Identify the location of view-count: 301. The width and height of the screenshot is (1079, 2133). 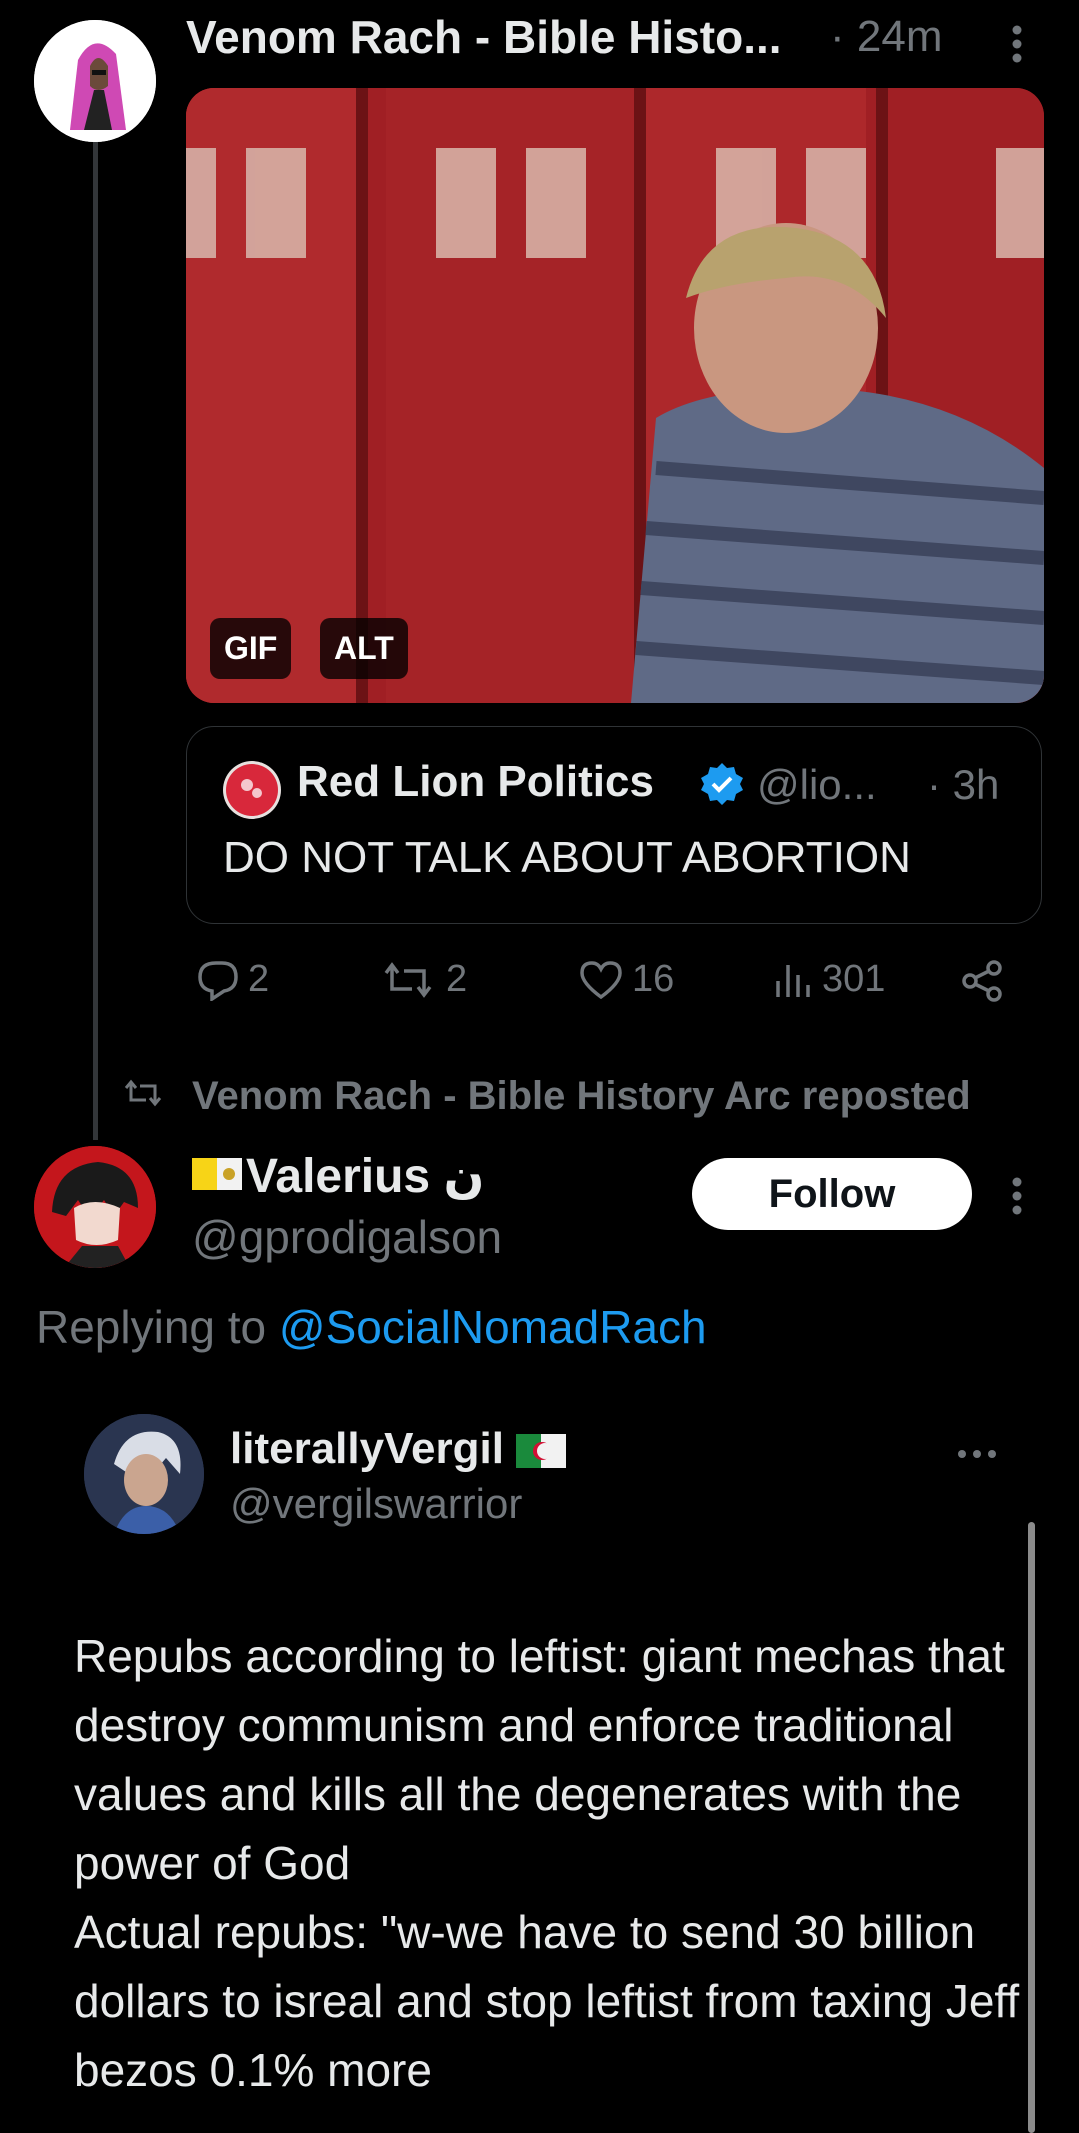
(854, 979).